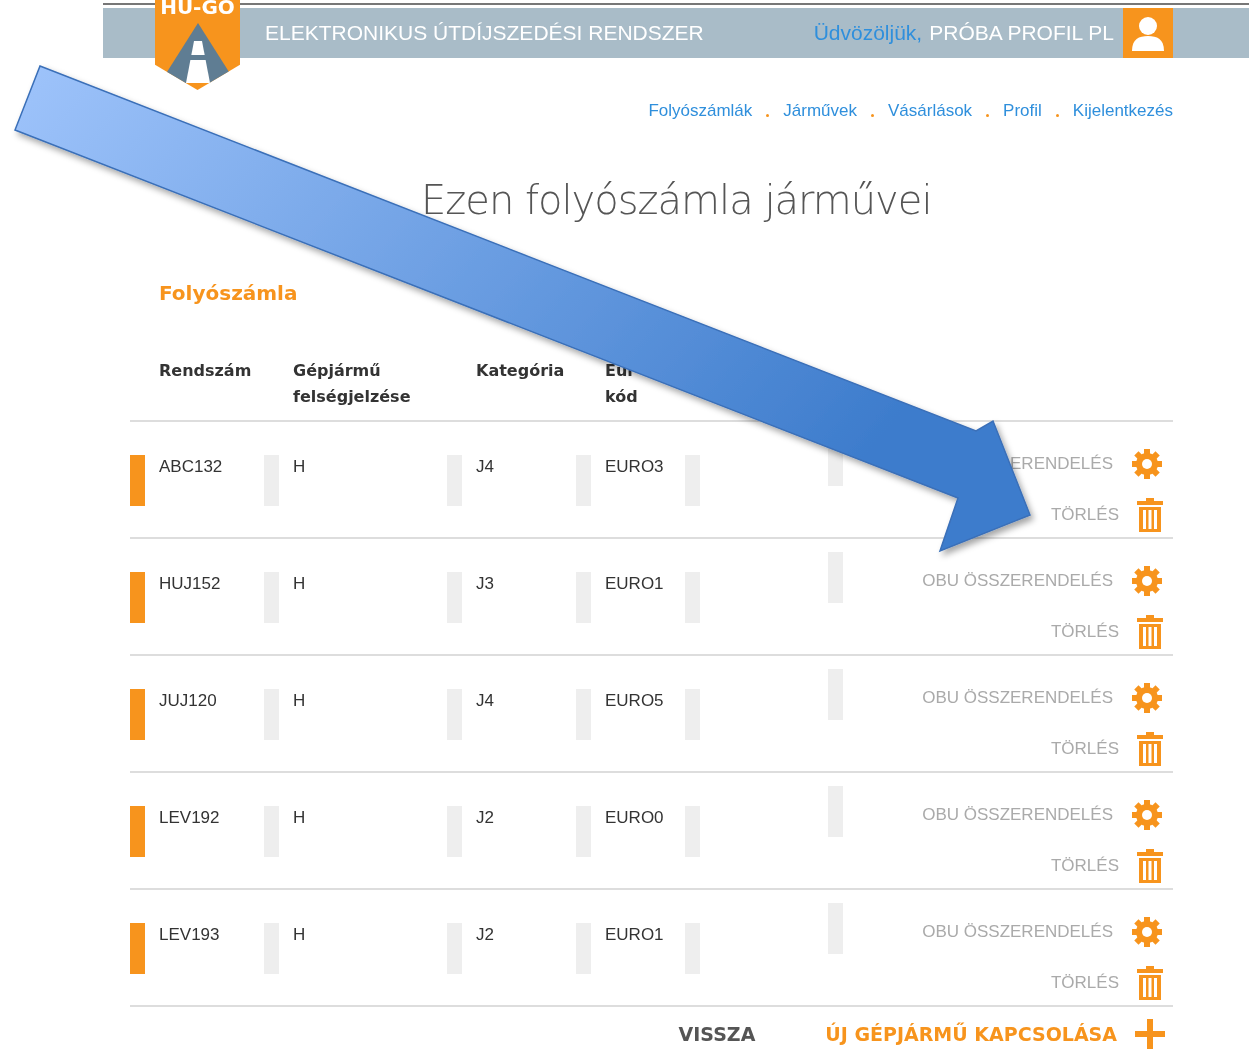  Describe the element at coordinates (352, 397) in the screenshot. I see `column-header: felségjelzése` at that location.